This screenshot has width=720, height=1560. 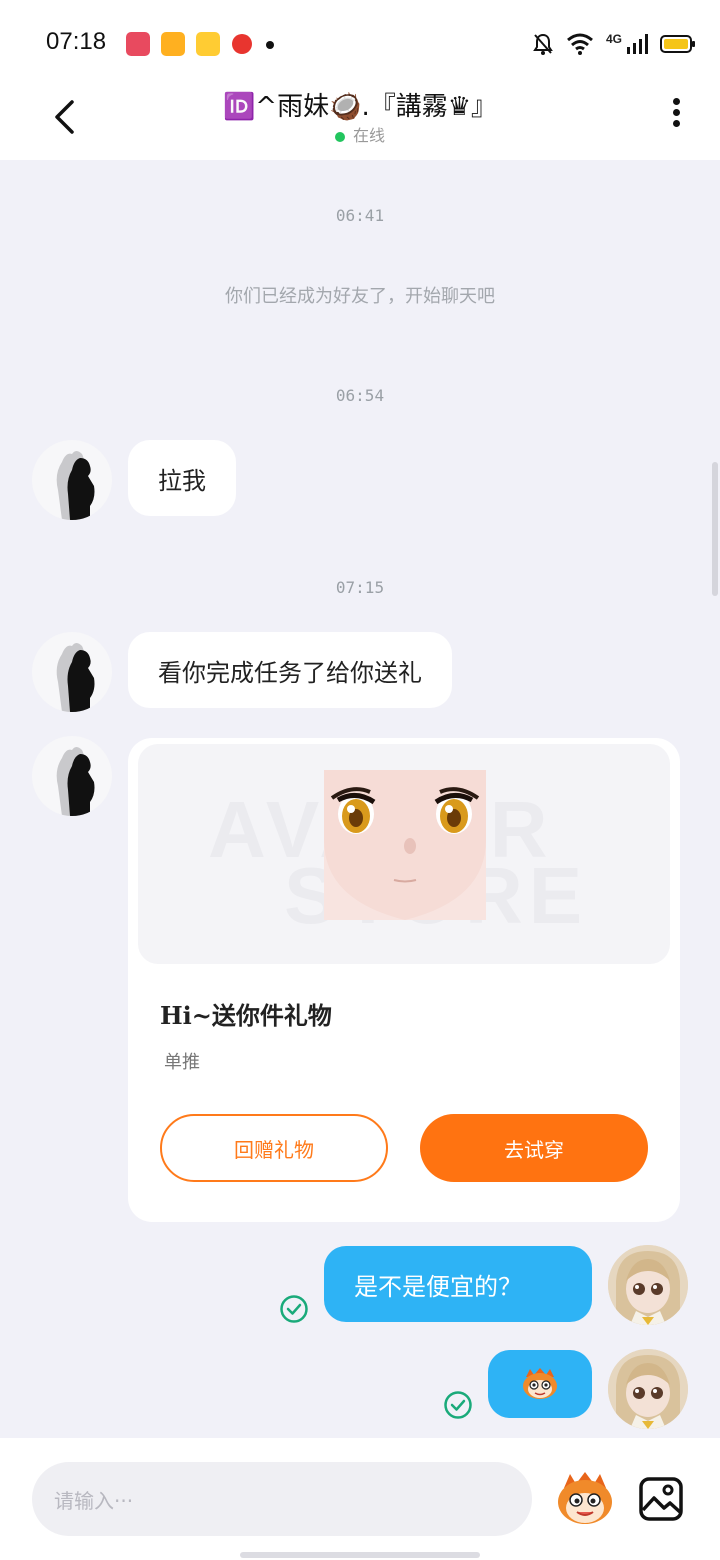 I want to click on gift-image: AVATAR STORE, so click(x=404, y=854).